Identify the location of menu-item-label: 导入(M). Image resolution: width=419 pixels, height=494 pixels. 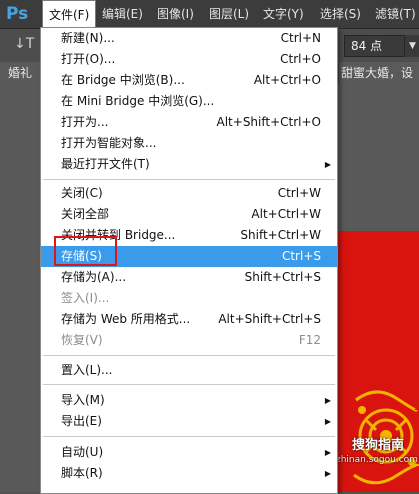
(83, 400).